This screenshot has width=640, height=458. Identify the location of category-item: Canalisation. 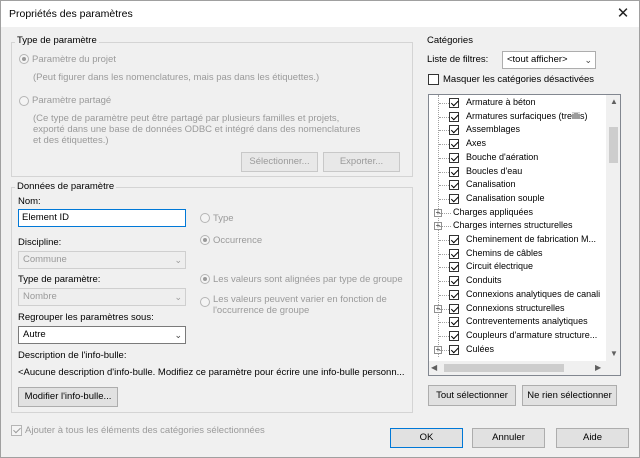
(517, 185).